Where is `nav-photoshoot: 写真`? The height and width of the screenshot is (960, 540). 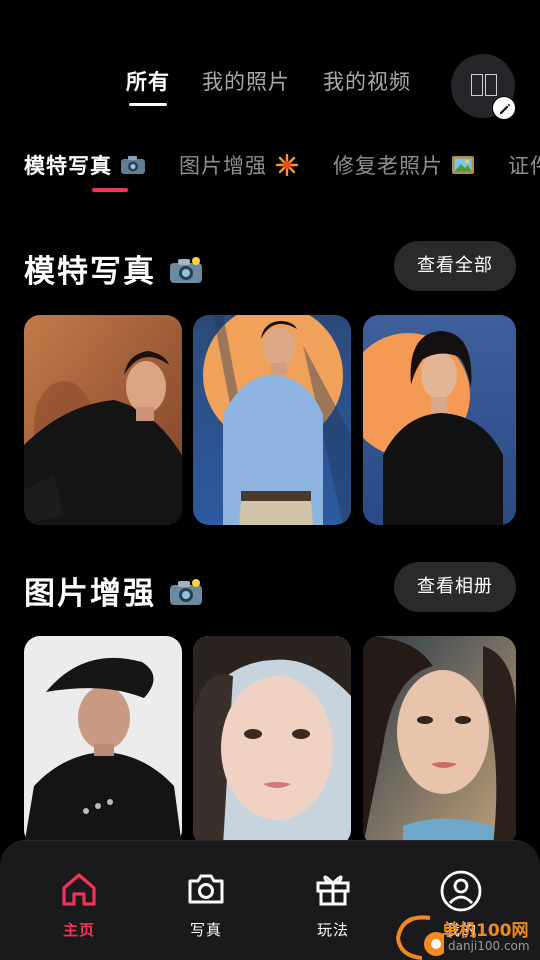 nav-photoshoot: 写真 is located at coordinates (206, 904).